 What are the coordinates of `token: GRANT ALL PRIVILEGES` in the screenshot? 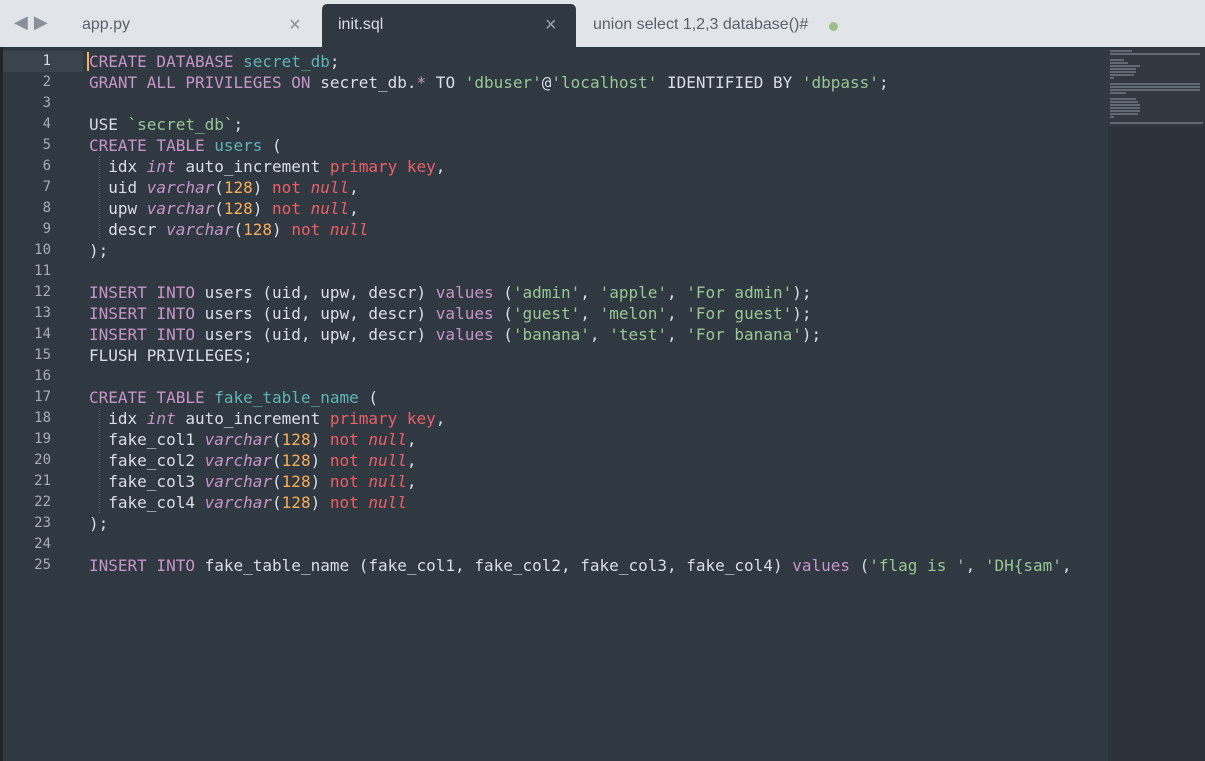 It's located at (185, 82).